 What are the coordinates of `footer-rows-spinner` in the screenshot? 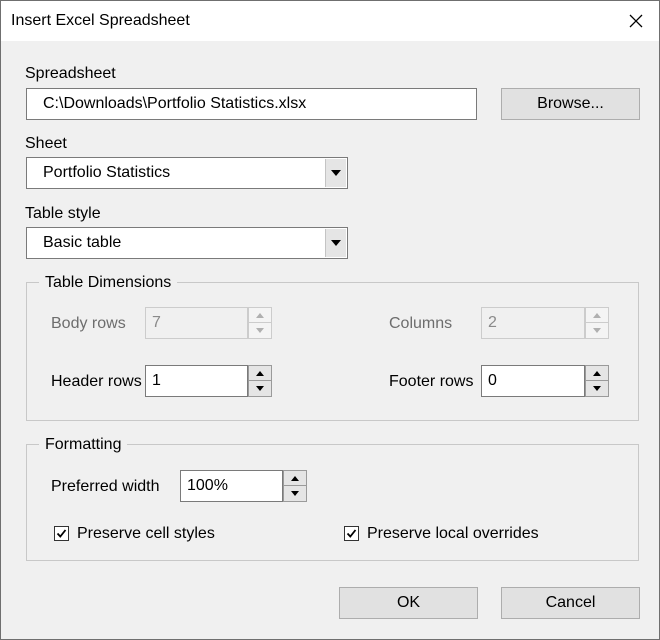 It's located at (597, 381).